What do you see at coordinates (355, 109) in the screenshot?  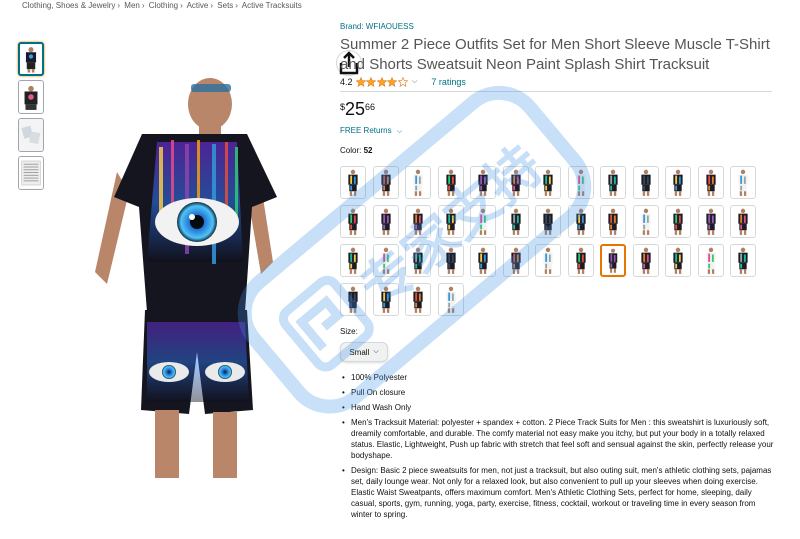 I see `price-dollars: 25` at bounding box center [355, 109].